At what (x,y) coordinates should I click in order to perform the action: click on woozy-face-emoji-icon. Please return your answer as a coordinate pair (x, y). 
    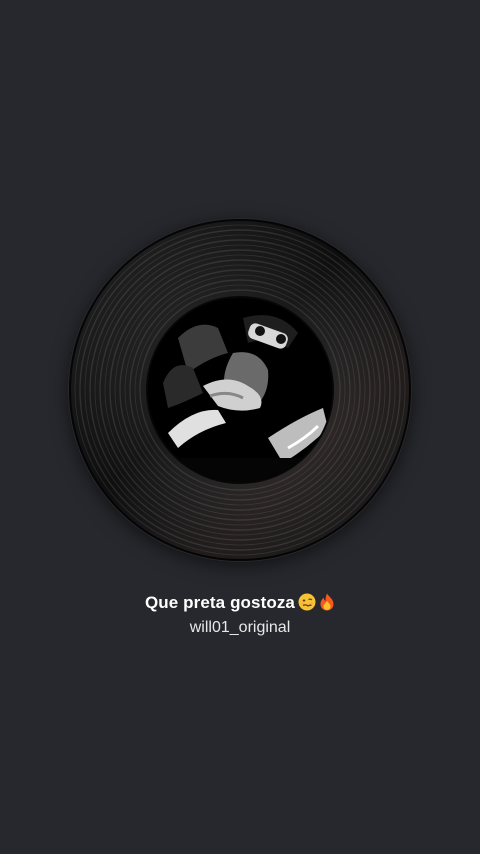
    Looking at the image, I should click on (307, 604).